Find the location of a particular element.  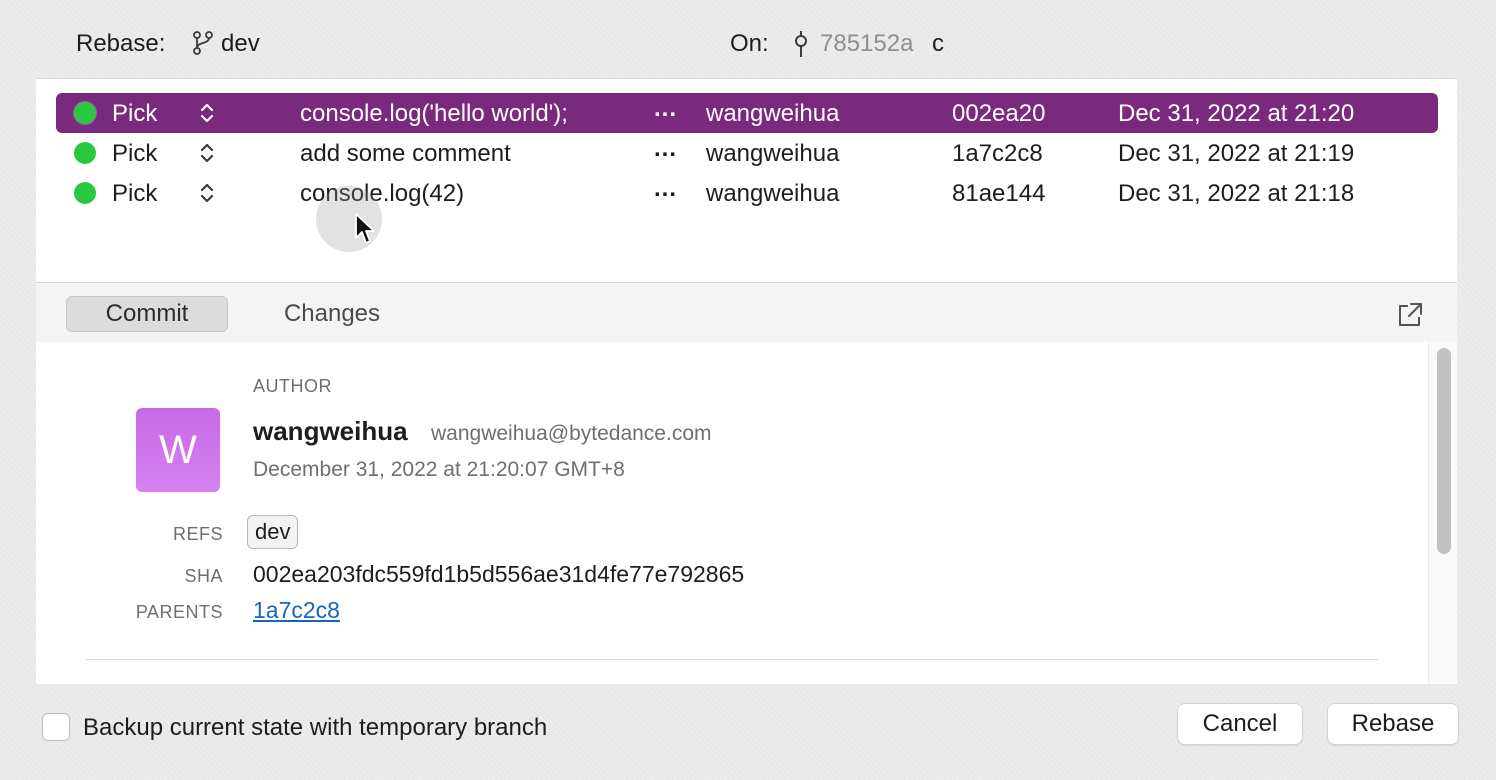

source-branch: dev is located at coordinates (240, 43).